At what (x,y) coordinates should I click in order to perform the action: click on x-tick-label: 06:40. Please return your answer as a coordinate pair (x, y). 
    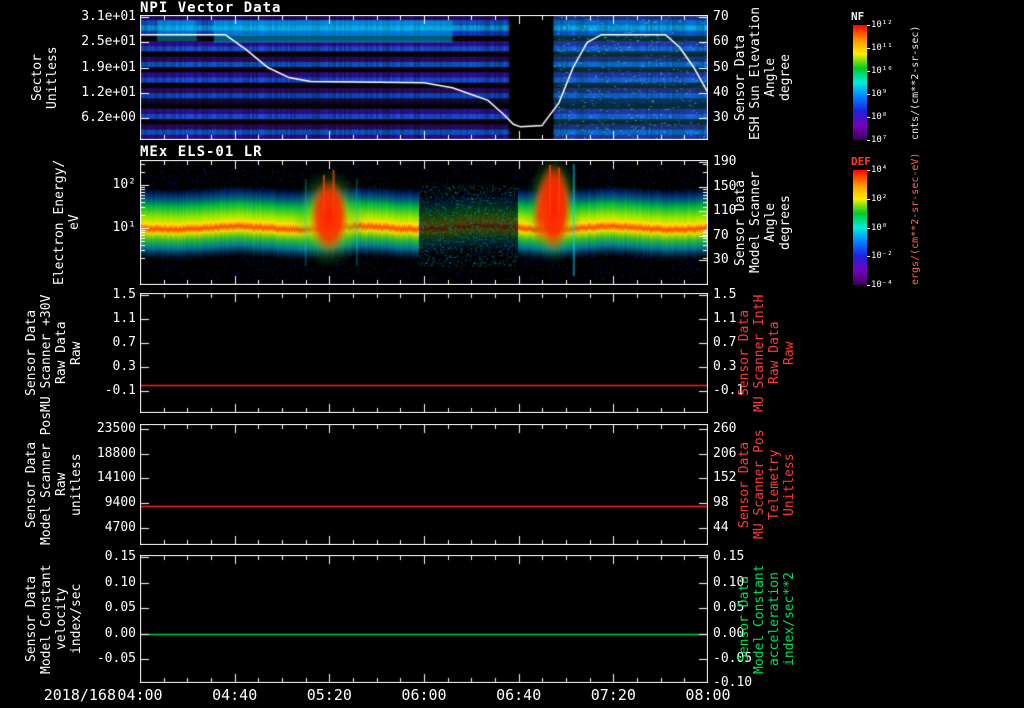
    Looking at the image, I should click on (519, 695).